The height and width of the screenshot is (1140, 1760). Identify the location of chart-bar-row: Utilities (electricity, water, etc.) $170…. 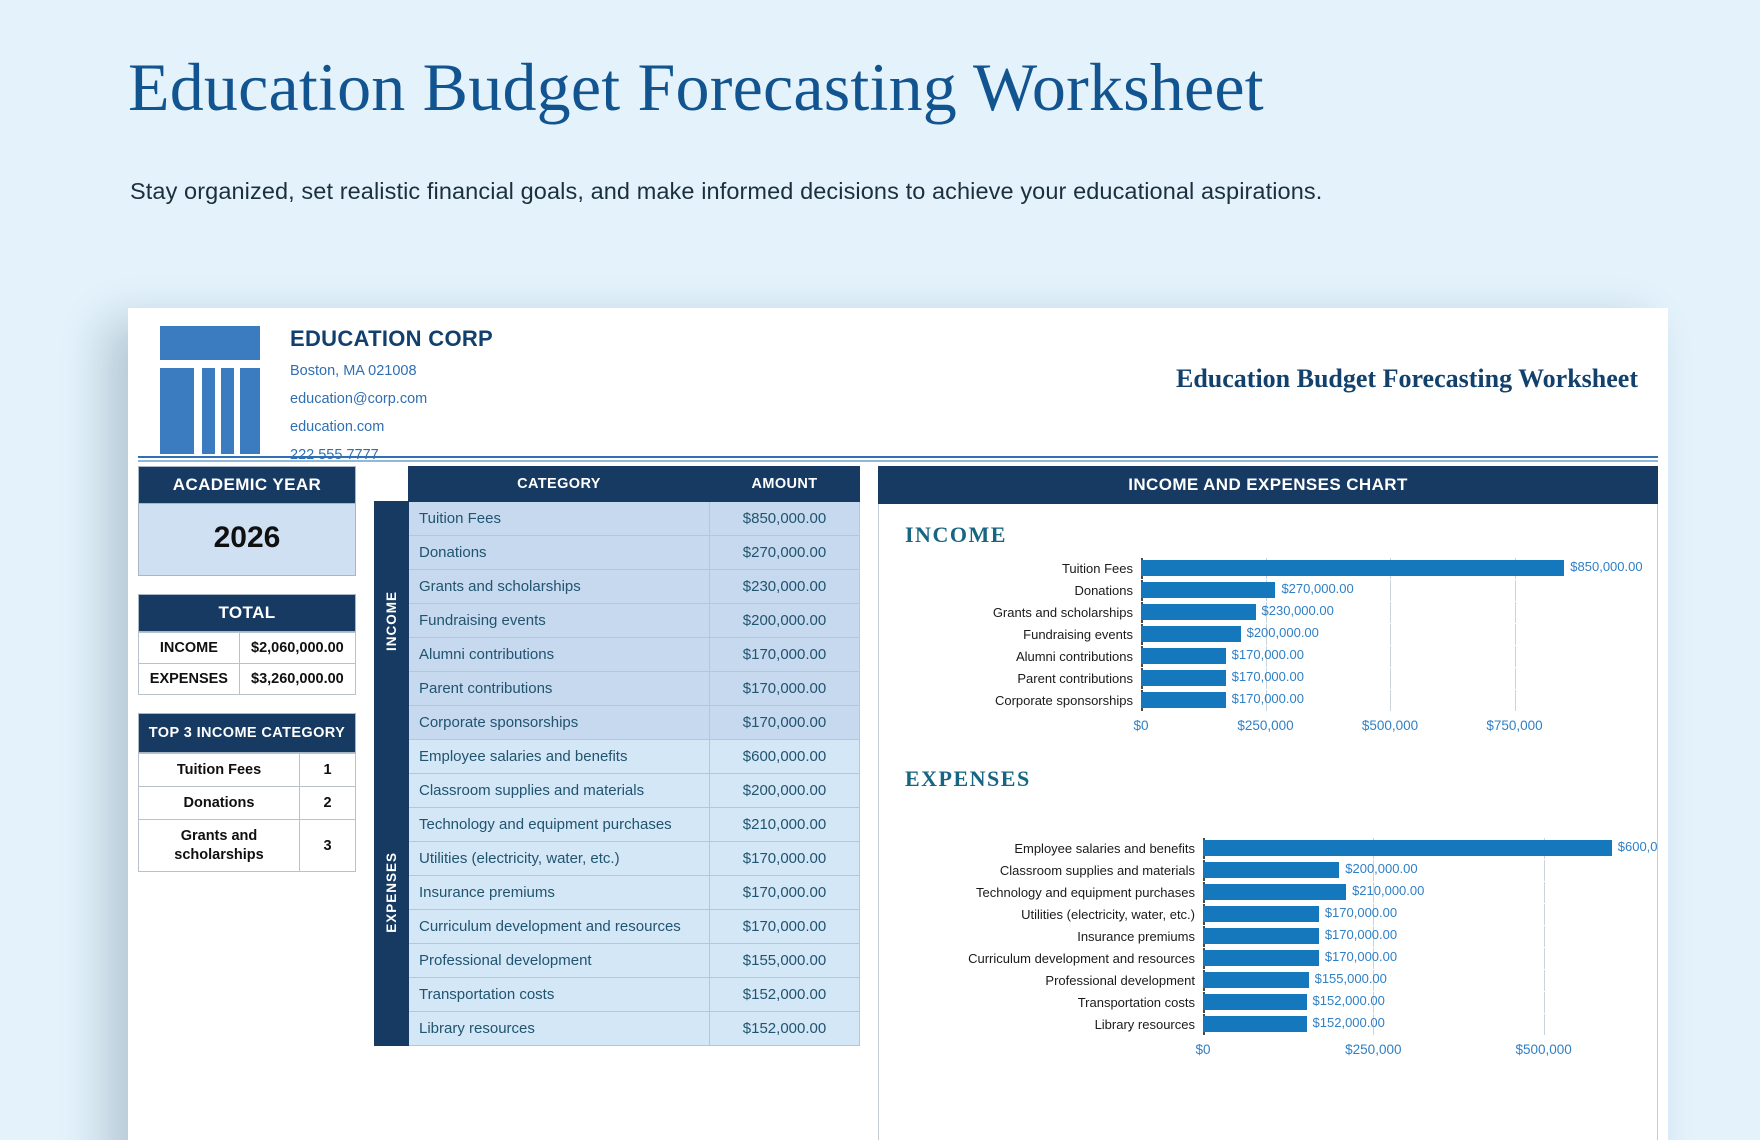
(1266, 914).